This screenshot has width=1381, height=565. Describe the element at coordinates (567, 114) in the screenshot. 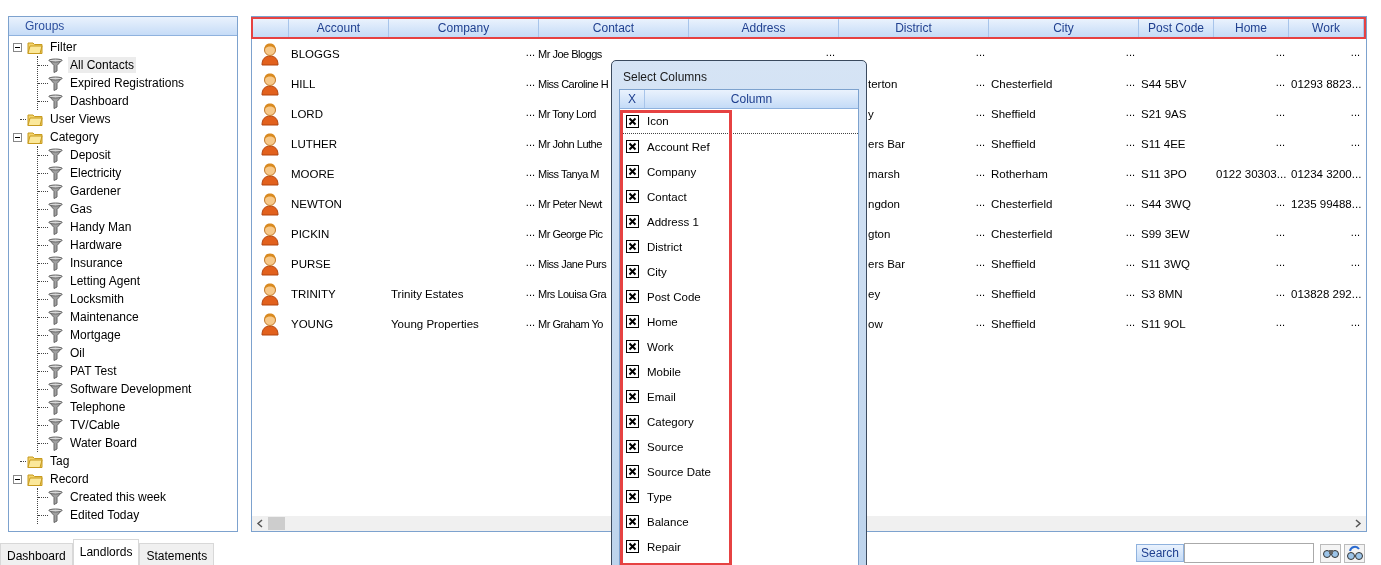

I see `table-cell: Mr Tony Lord` at that location.